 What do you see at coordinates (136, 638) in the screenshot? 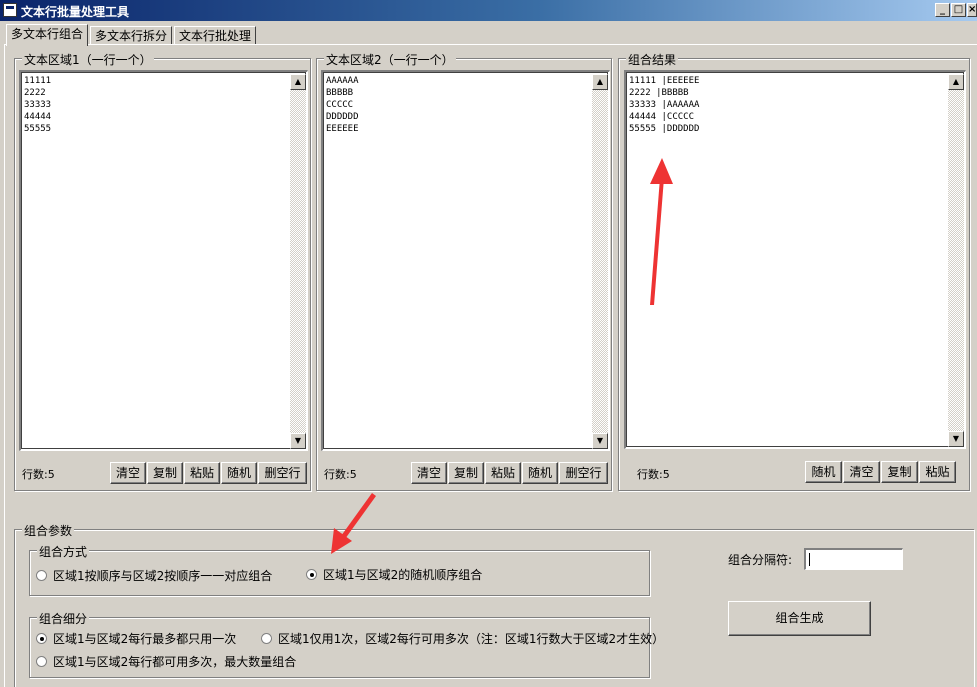
I see `detail-option-once: 区域1与区域2每行最多都只用一次` at bounding box center [136, 638].